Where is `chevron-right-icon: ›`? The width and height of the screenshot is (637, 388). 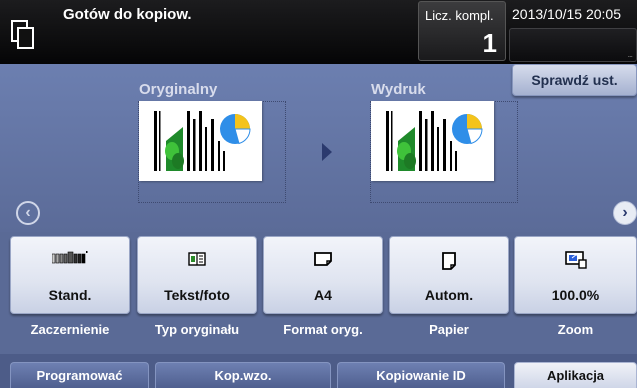
chevron-right-icon: › is located at coordinates (625, 212).